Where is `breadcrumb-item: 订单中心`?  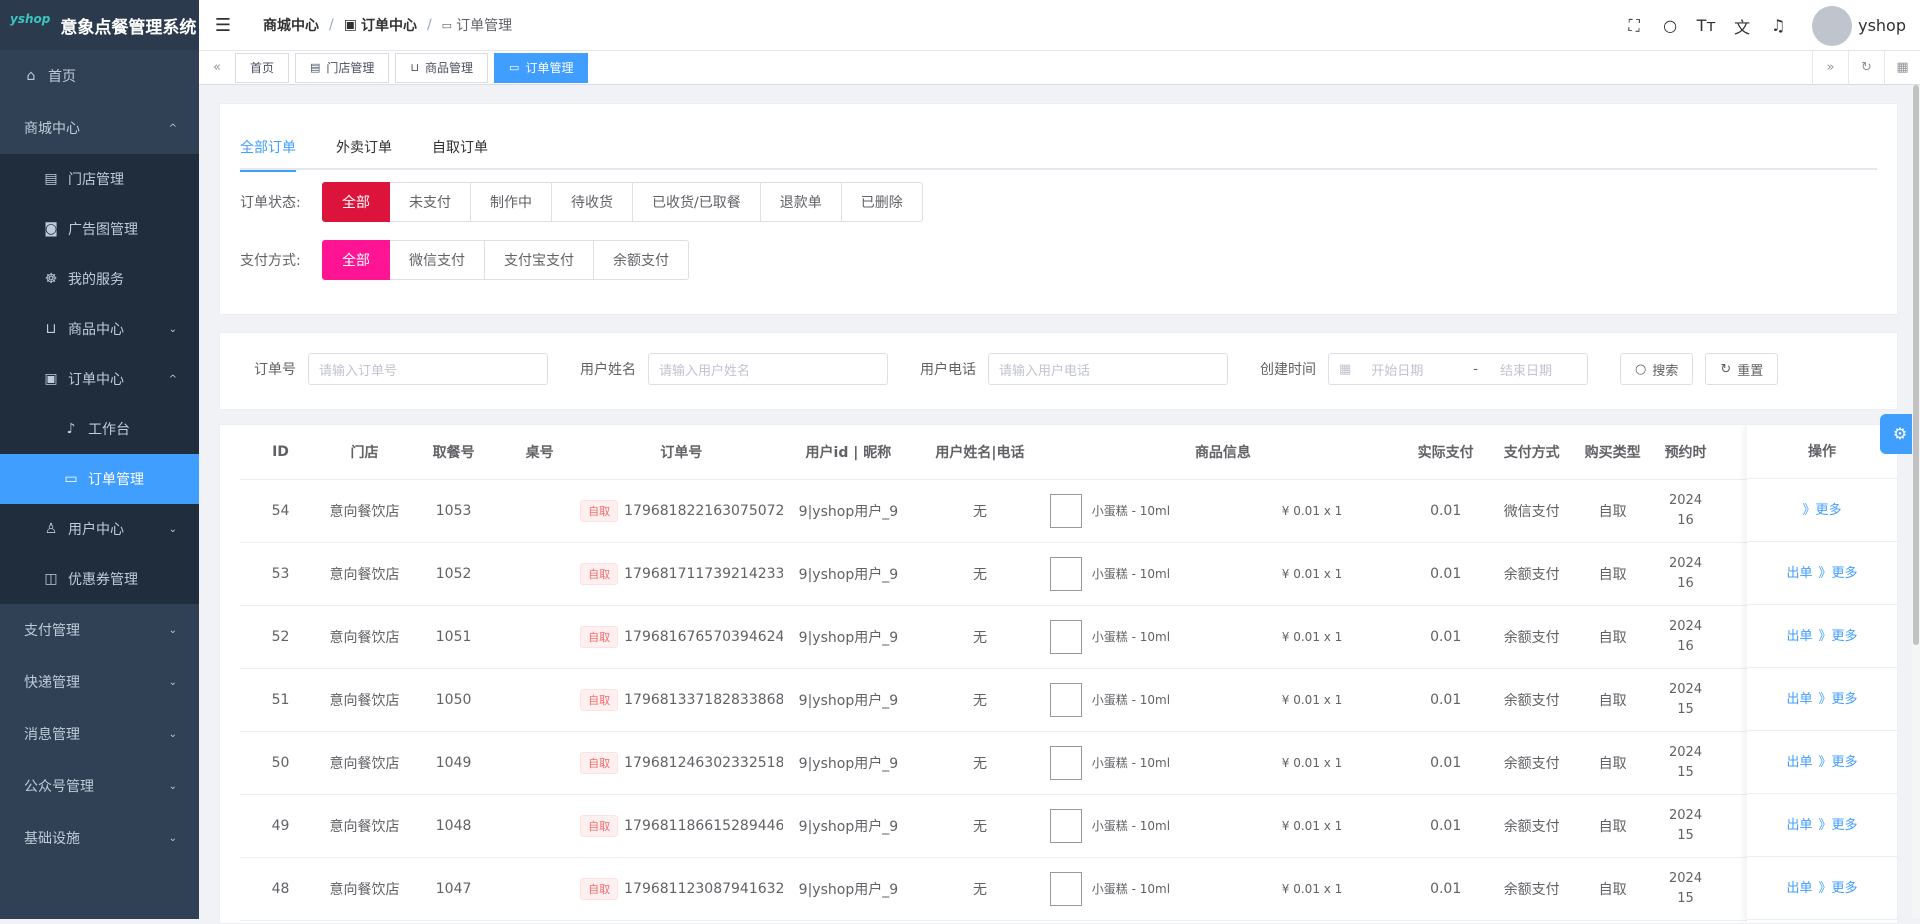
breadcrumb-item: 订单中心 is located at coordinates (389, 25).